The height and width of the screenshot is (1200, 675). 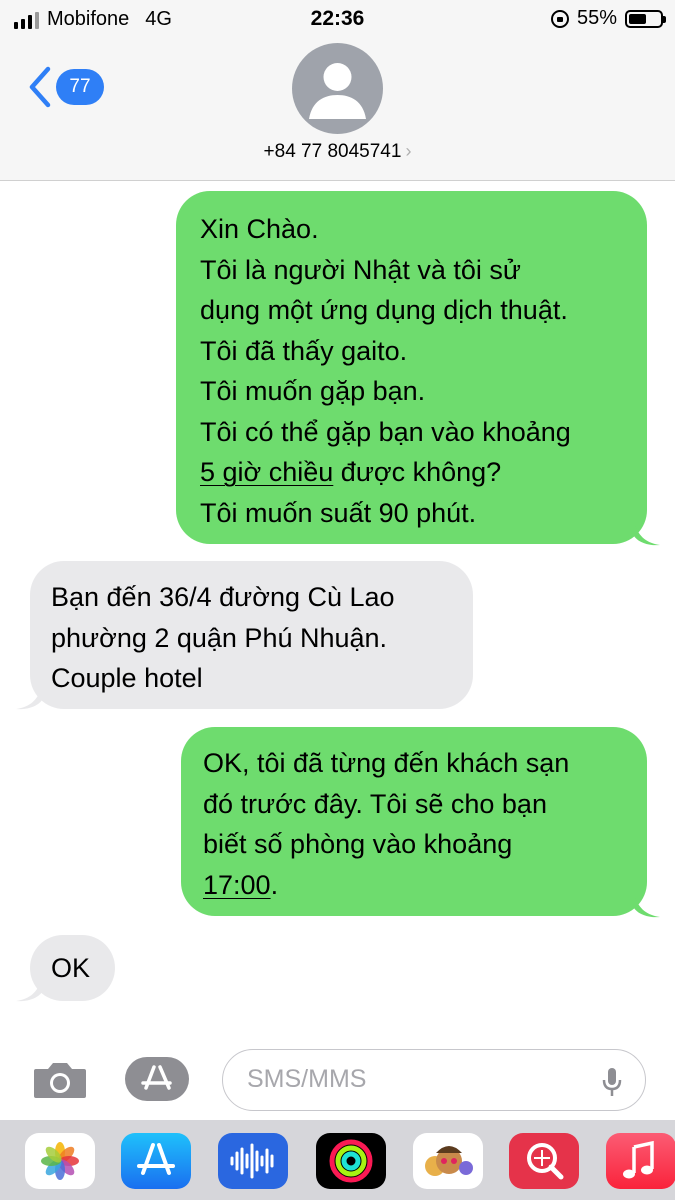 What do you see at coordinates (253, 1161) in the screenshot?
I see `audio-app-icon` at bounding box center [253, 1161].